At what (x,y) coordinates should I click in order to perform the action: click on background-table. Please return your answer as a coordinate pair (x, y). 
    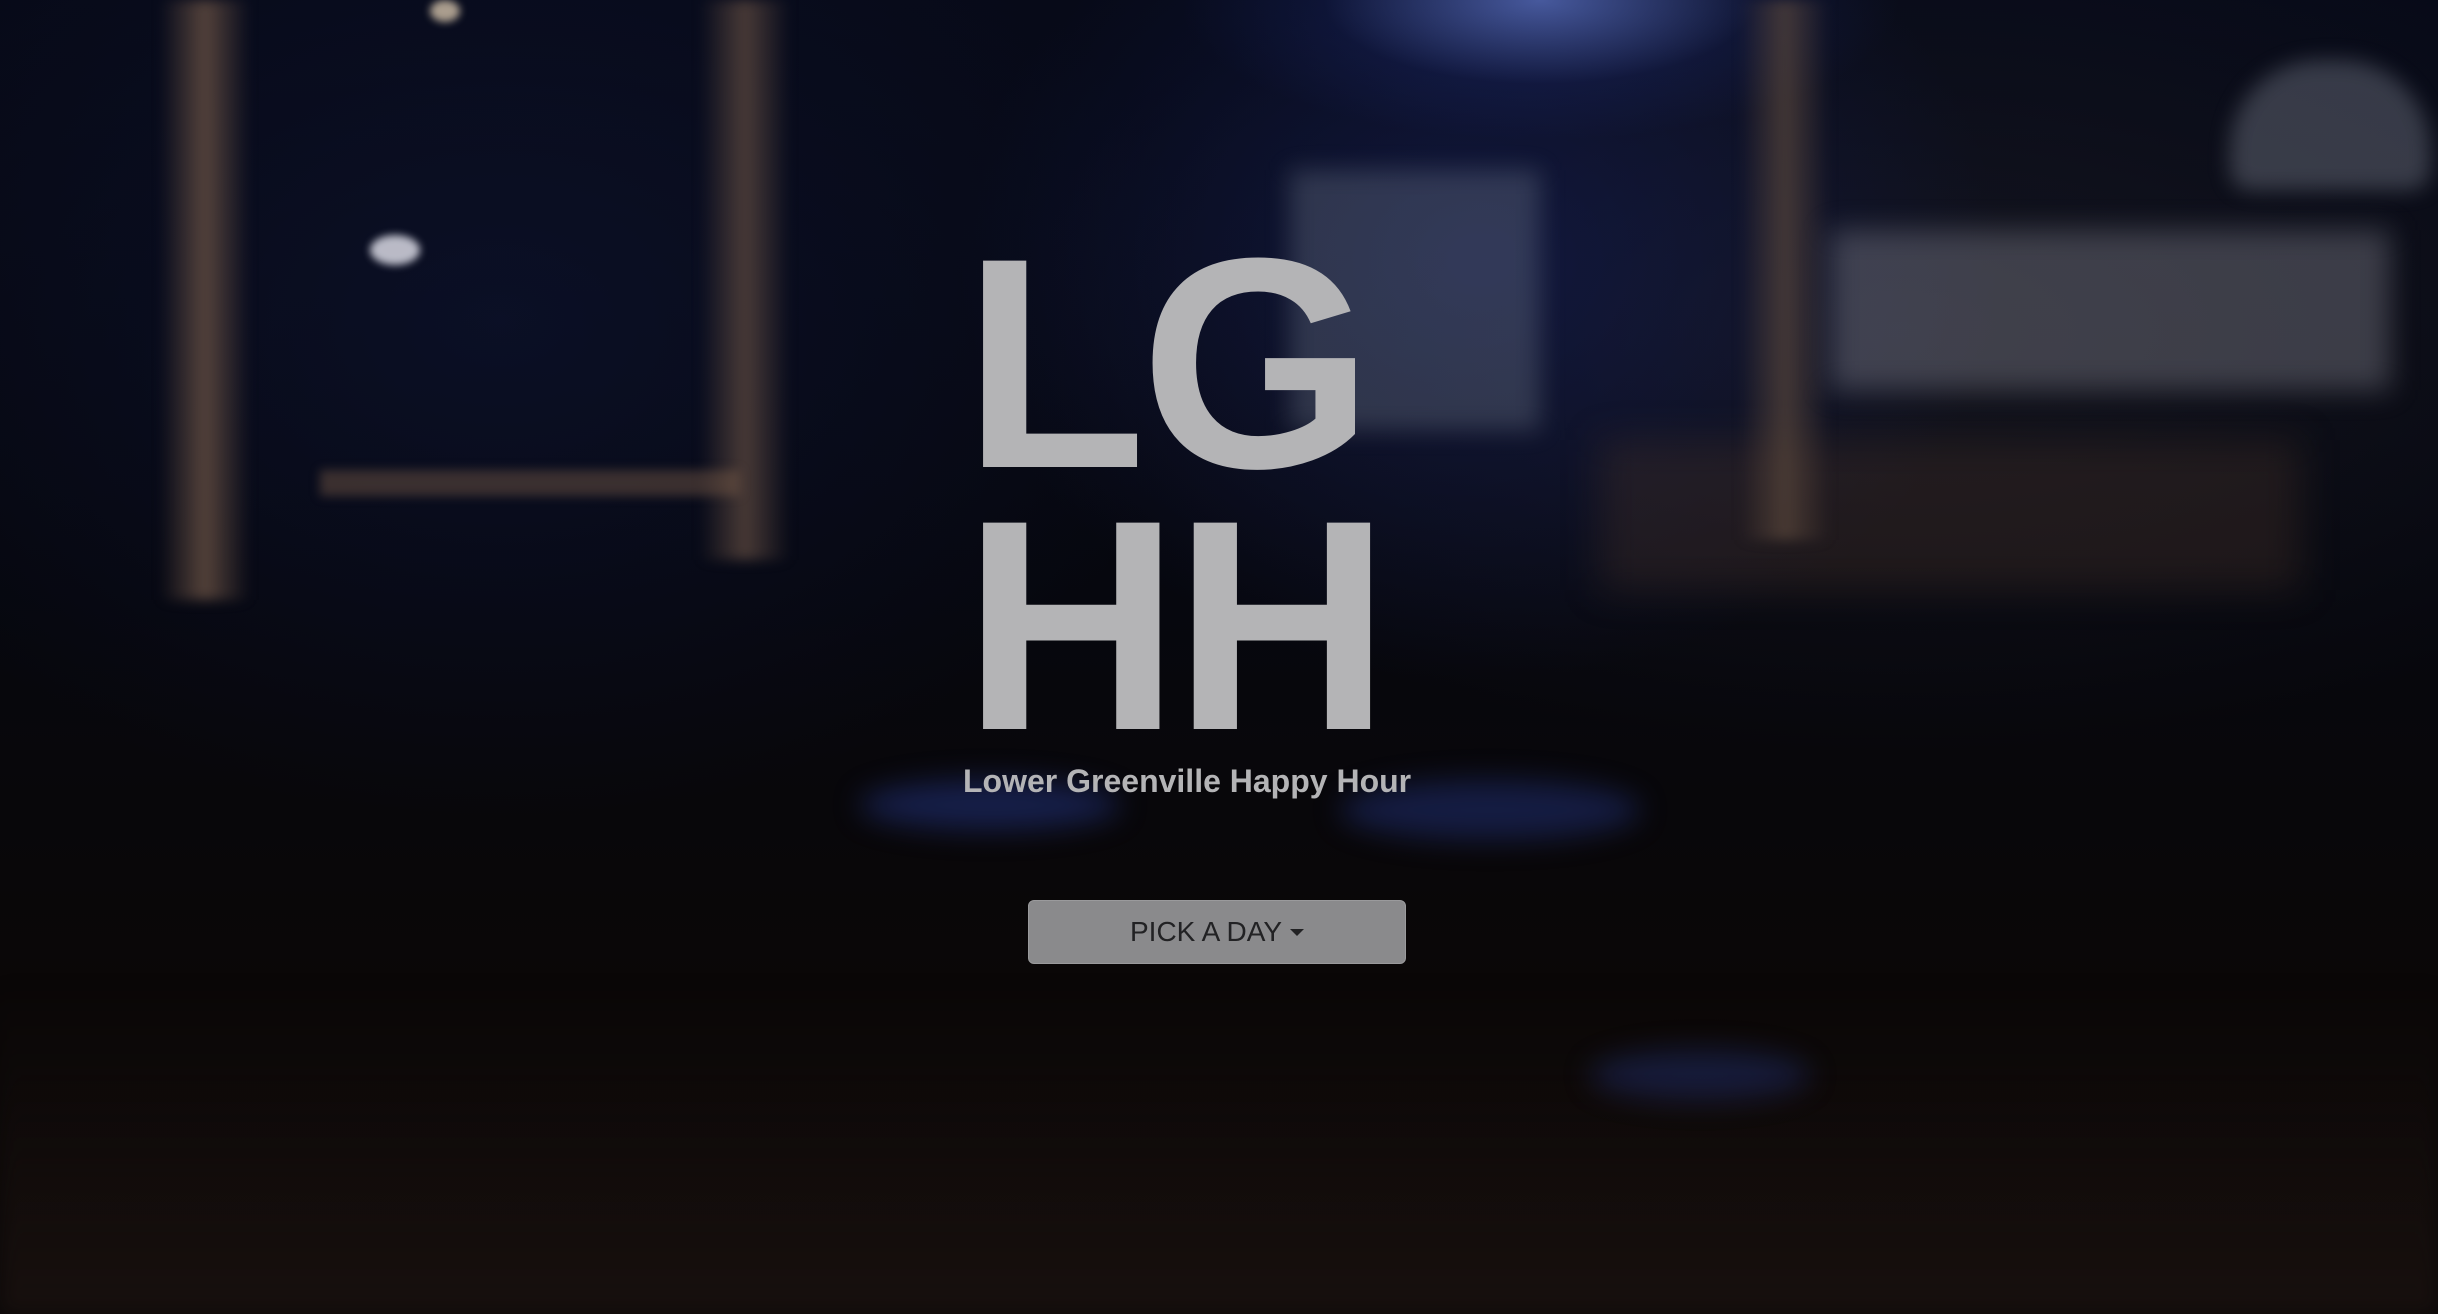
    Looking at the image, I should click on (1700, 1075).